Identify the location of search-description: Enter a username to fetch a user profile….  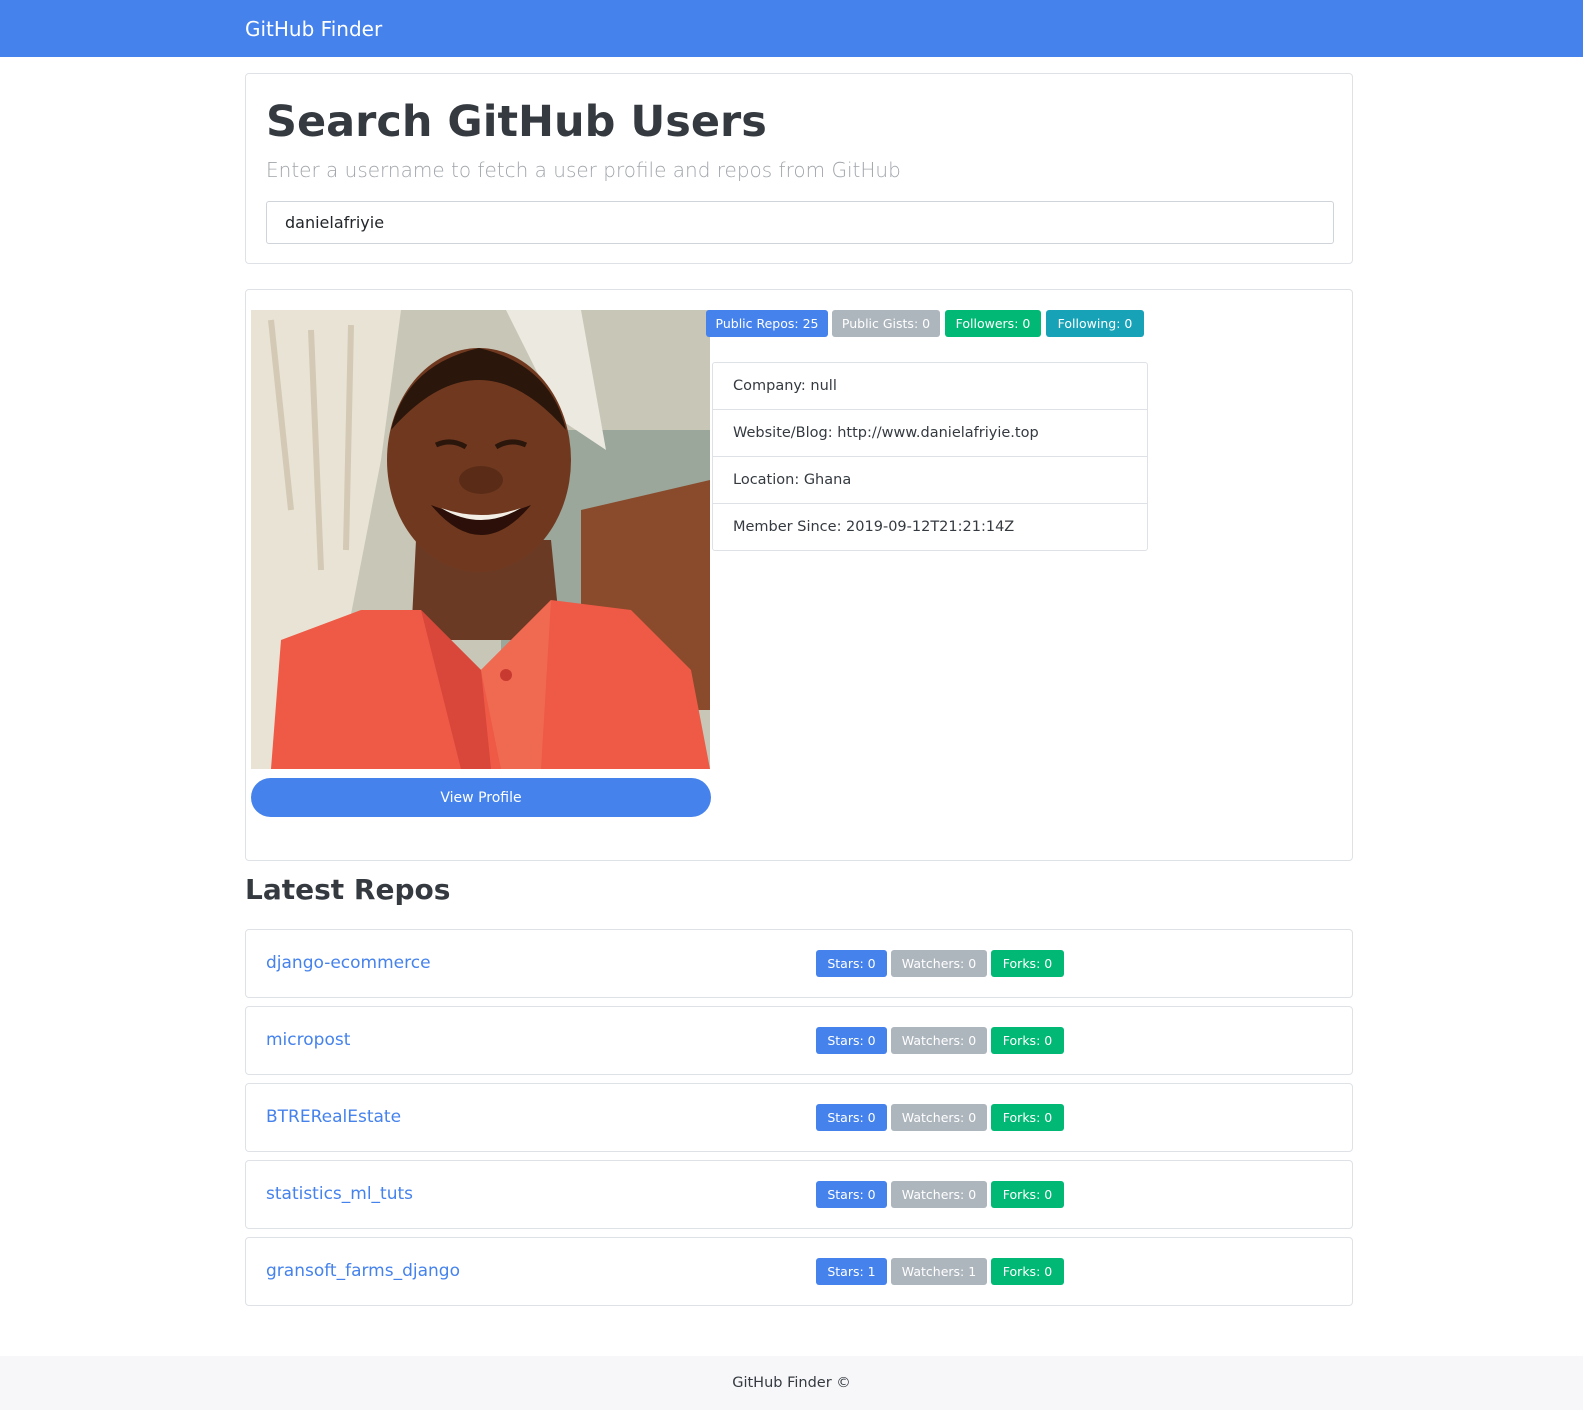
(583, 170).